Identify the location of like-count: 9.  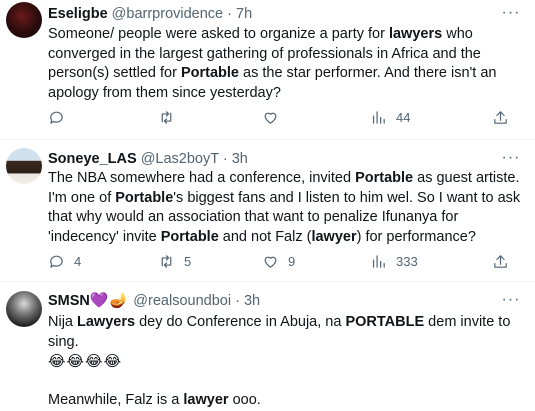
(292, 261).